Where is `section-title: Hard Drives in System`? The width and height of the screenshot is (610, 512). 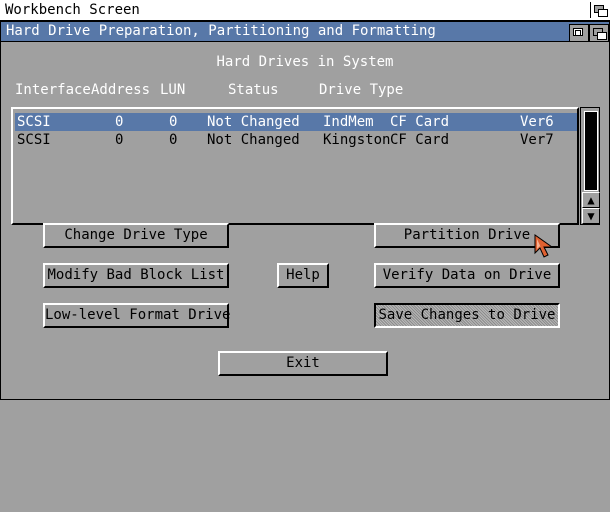
section-title: Hard Drives in System is located at coordinates (305, 62).